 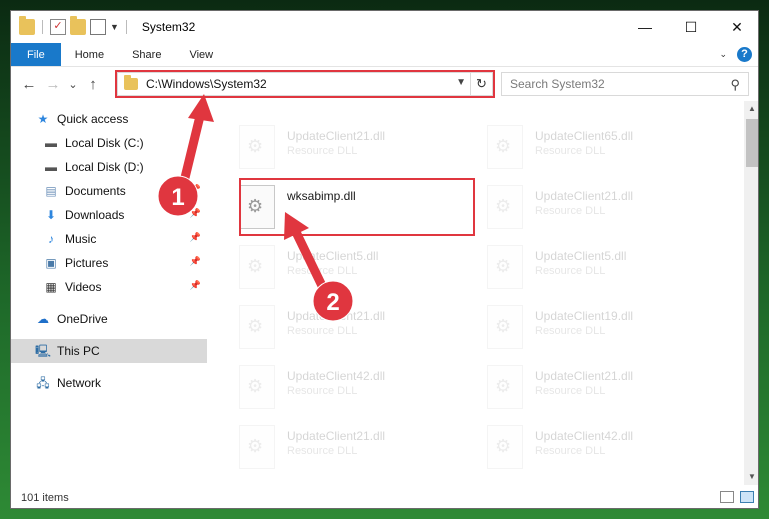 What do you see at coordinates (615, 84) in the screenshot?
I see `search-input` at bounding box center [615, 84].